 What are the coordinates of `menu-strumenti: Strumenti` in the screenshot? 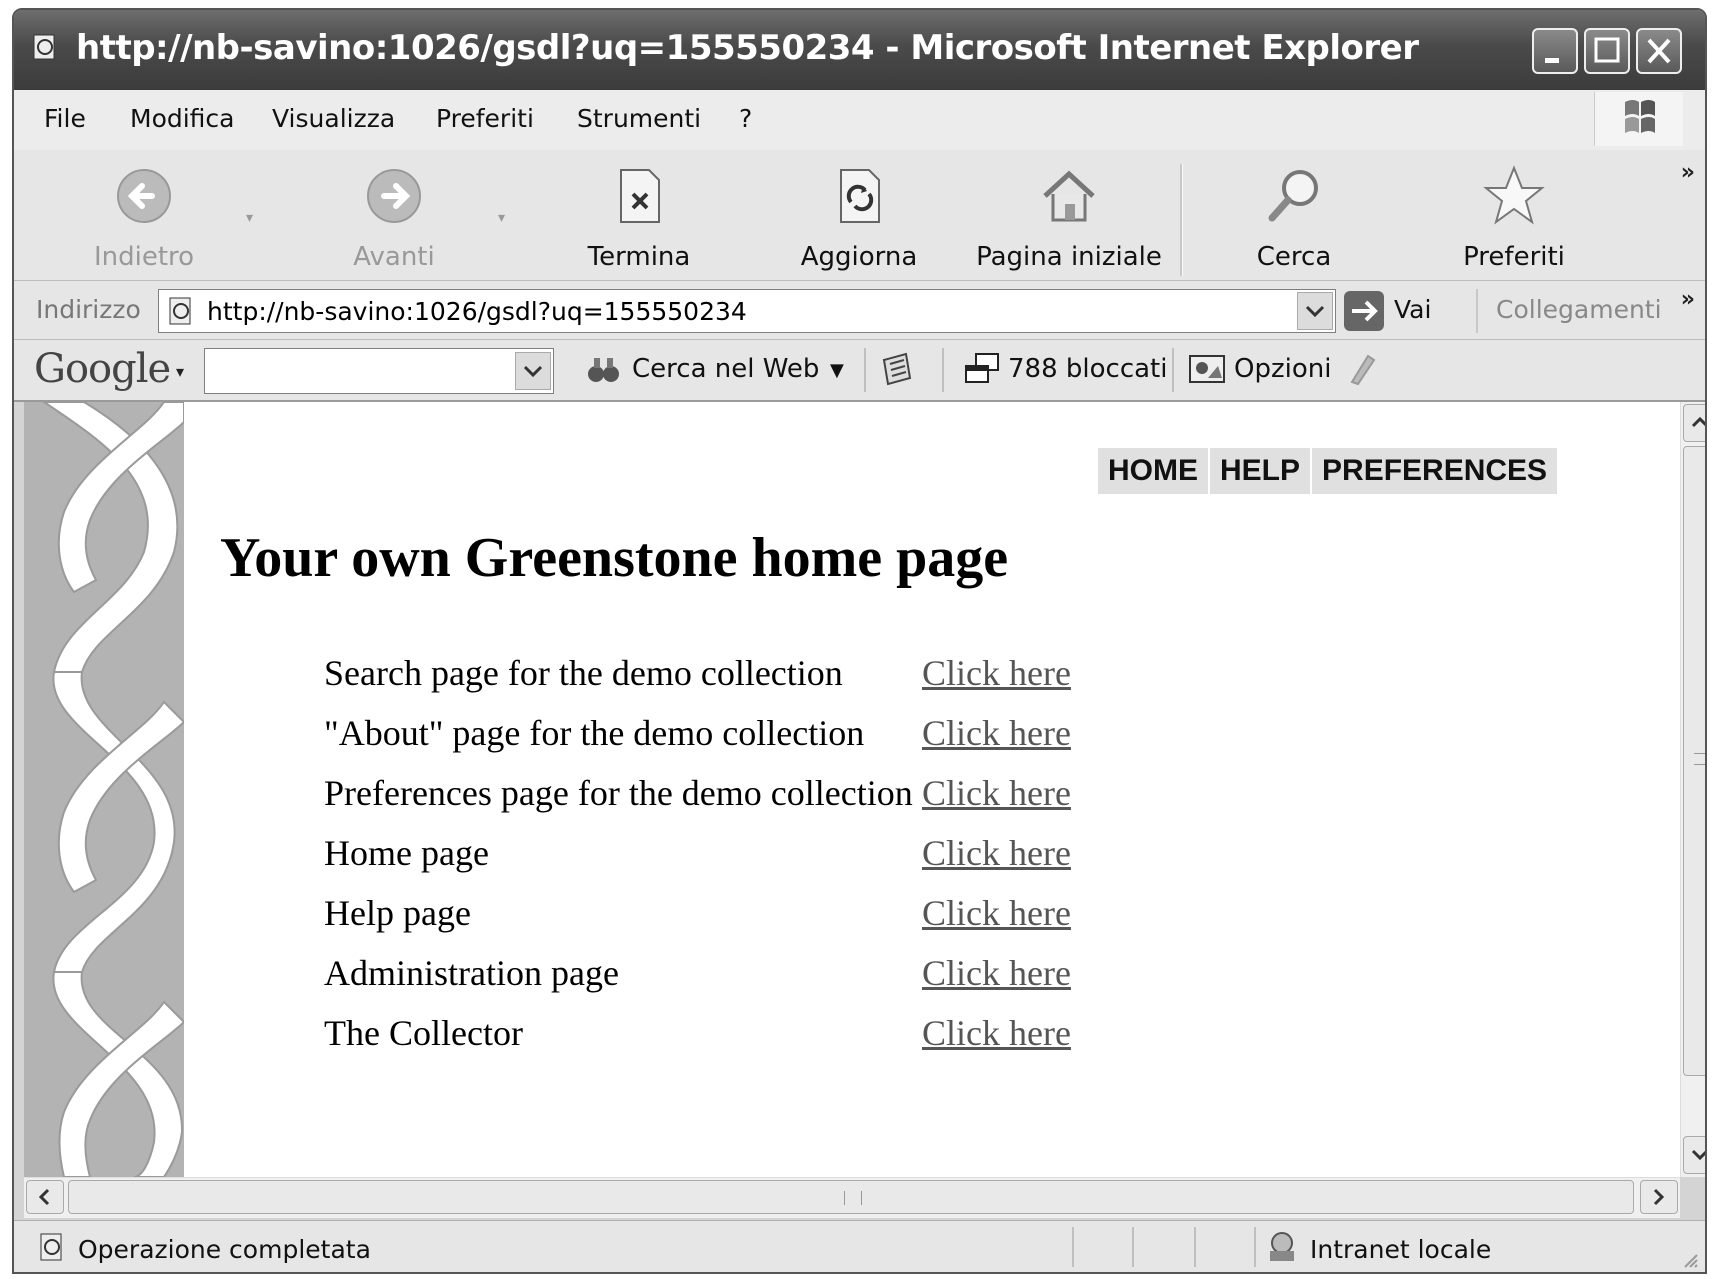 It's located at (639, 118).